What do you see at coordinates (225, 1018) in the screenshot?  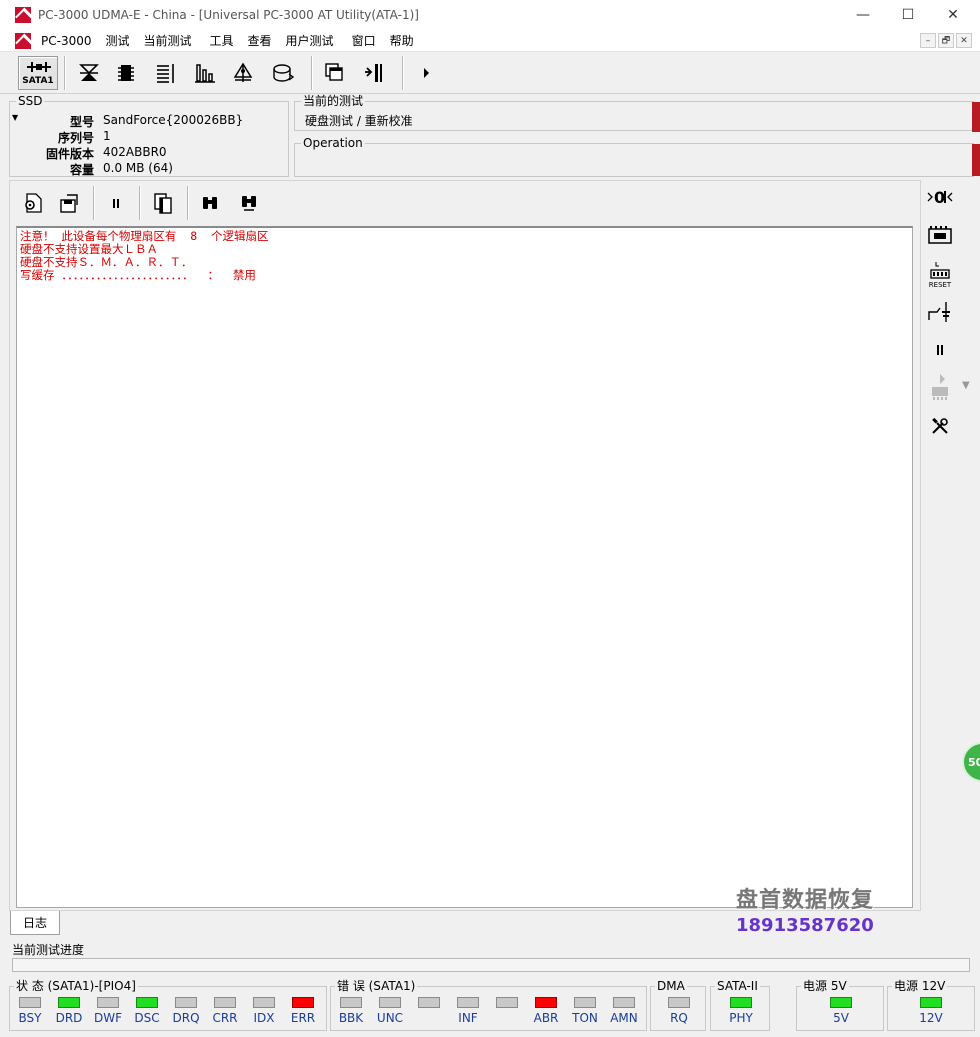 I see `led-label: CRR` at bounding box center [225, 1018].